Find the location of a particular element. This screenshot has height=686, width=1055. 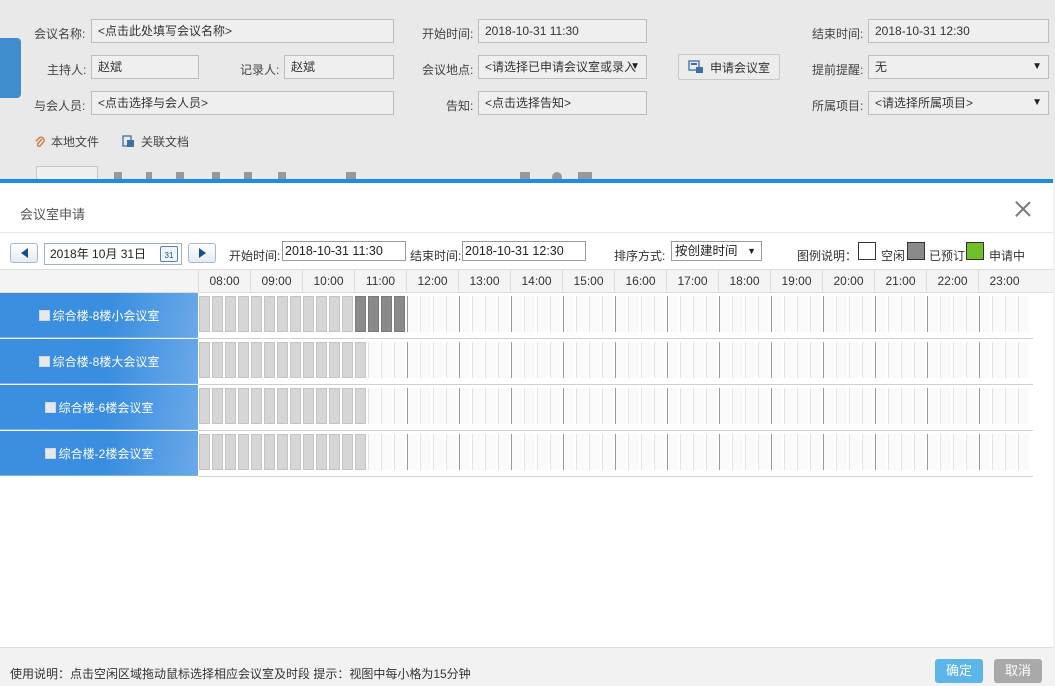

dialog-start-input: 2018-10-31 11:30 is located at coordinates (344, 251).